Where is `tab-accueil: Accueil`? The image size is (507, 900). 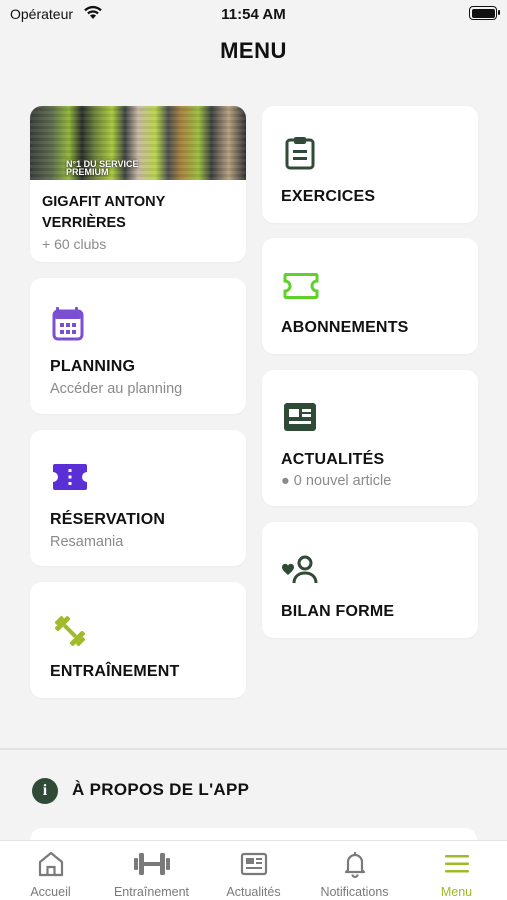 tab-accueil: Accueil is located at coordinates (50, 870).